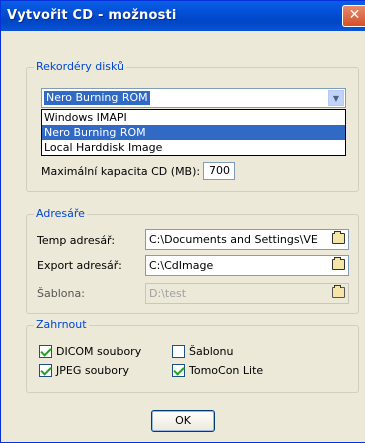  What do you see at coordinates (98, 351) in the screenshot?
I see `dicom-label: DICOM soubory` at bounding box center [98, 351].